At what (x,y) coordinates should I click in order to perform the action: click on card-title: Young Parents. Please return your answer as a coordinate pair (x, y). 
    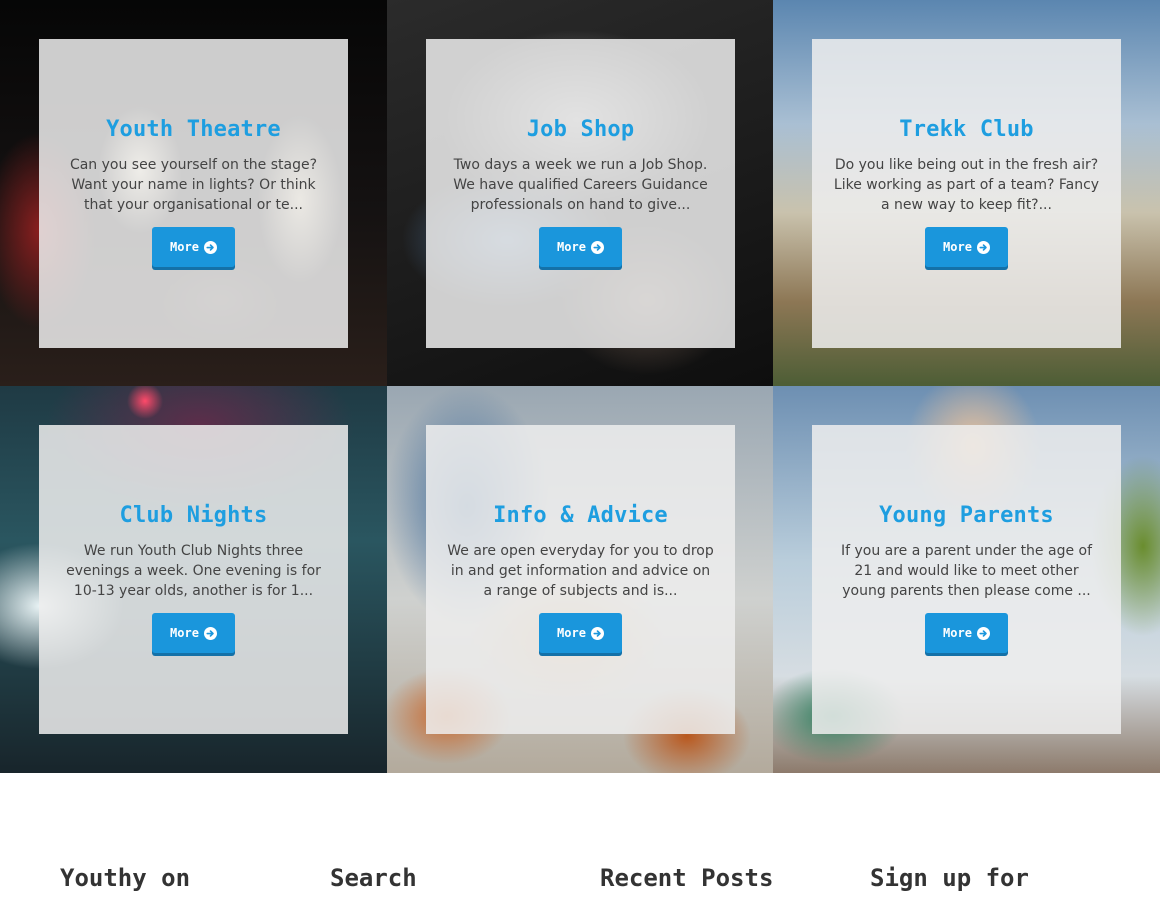
    Looking at the image, I should click on (966, 515).